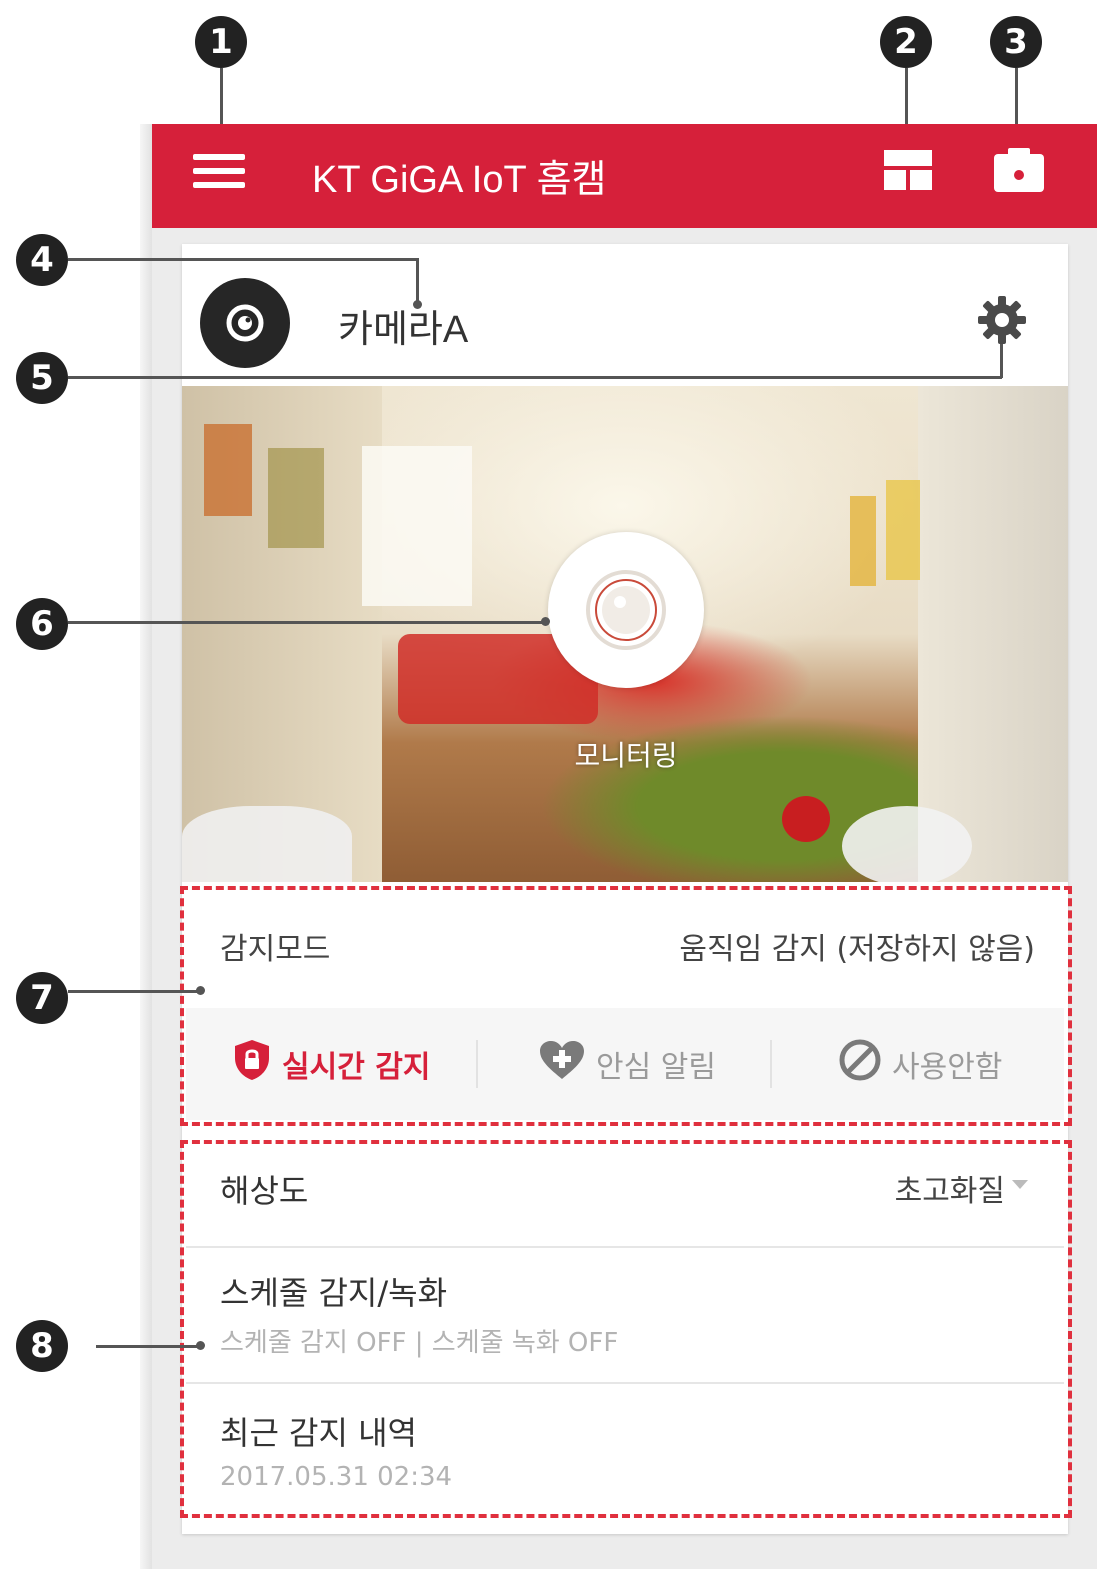  What do you see at coordinates (42, 998) in the screenshot?
I see `callout-7: 7` at bounding box center [42, 998].